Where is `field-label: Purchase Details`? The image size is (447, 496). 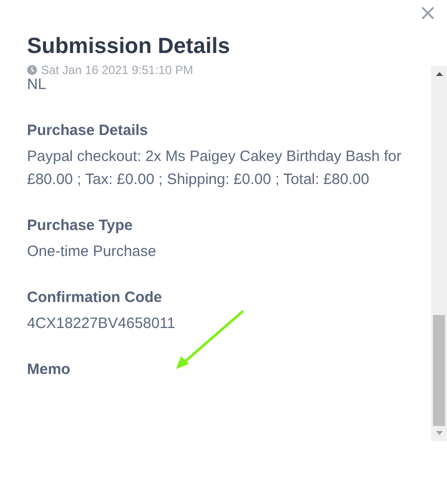
field-label: Purchase Details is located at coordinates (88, 131).